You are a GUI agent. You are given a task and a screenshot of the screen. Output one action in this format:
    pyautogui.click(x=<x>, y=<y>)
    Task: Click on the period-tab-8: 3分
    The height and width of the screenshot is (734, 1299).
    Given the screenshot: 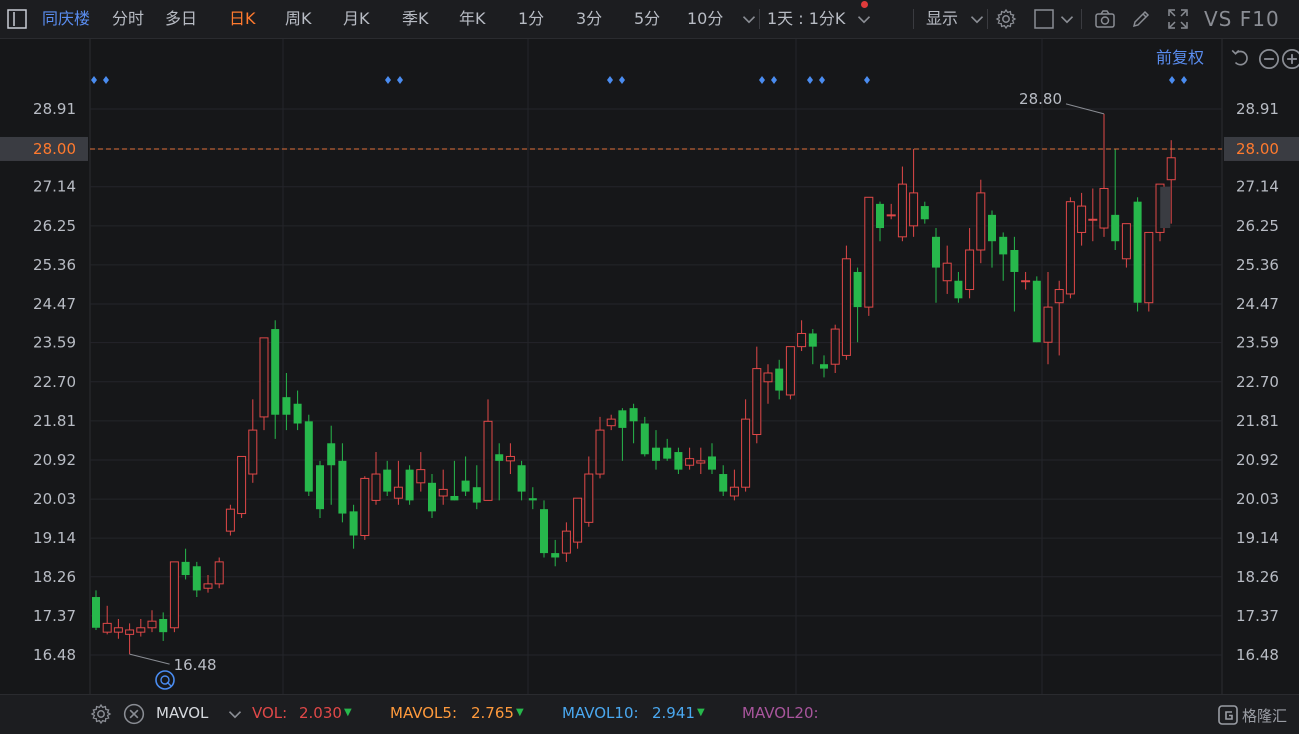 What is the action you would take?
    pyautogui.click(x=589, y=19)
    